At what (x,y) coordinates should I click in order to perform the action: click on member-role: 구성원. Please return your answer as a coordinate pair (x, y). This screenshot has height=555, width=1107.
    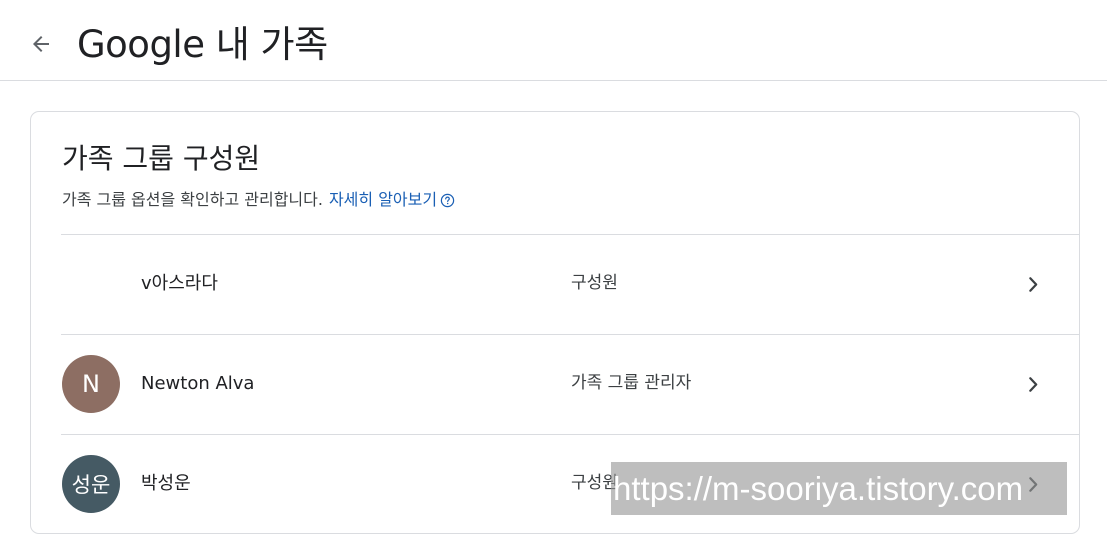
    Looking at the image, I should click on (594, 283).